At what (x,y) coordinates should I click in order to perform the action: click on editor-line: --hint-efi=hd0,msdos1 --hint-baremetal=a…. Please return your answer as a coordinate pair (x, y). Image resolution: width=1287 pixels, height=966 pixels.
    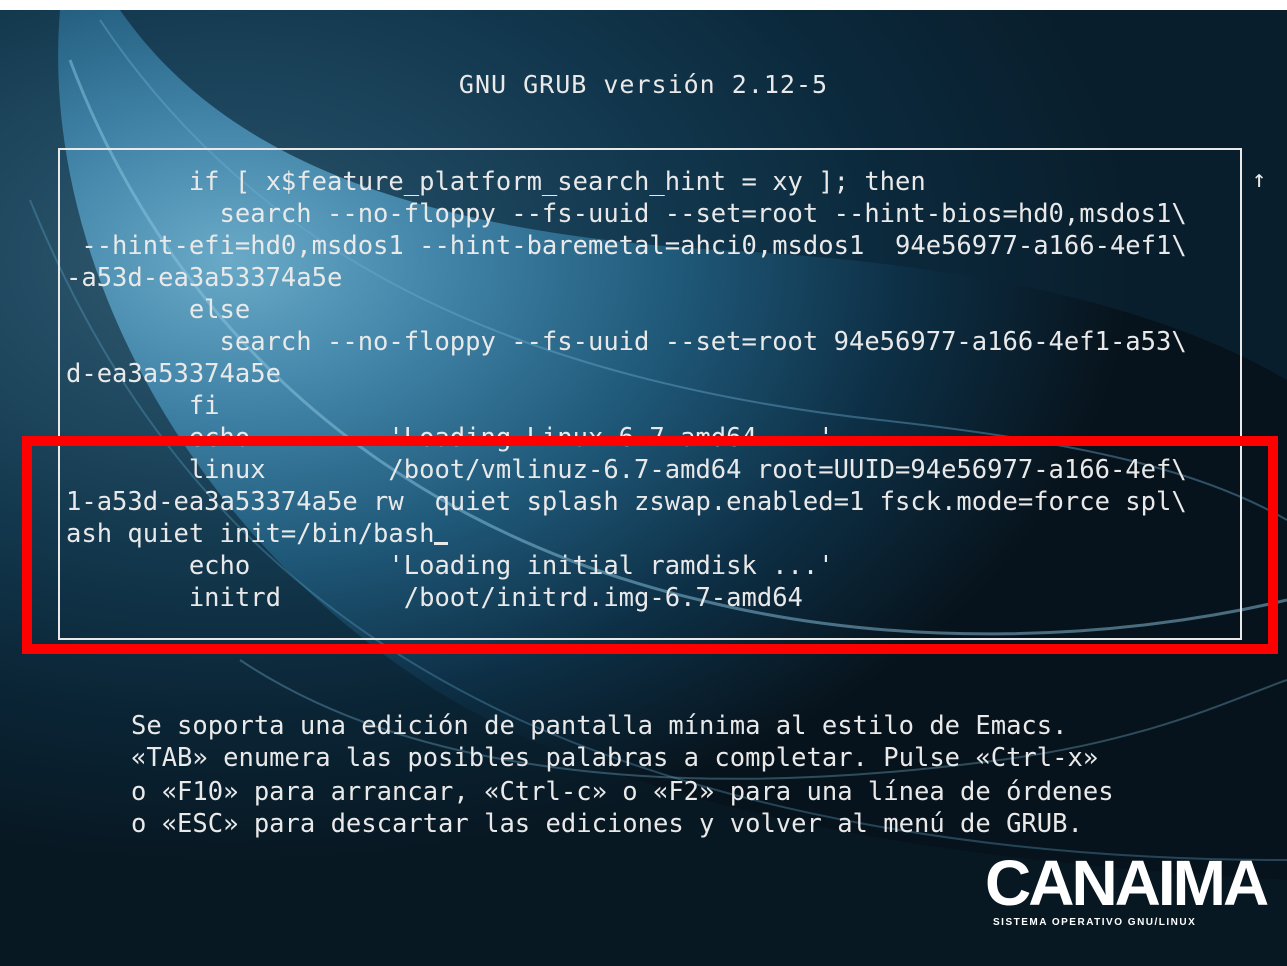
    Looking at the image, I should click on (626, 246).